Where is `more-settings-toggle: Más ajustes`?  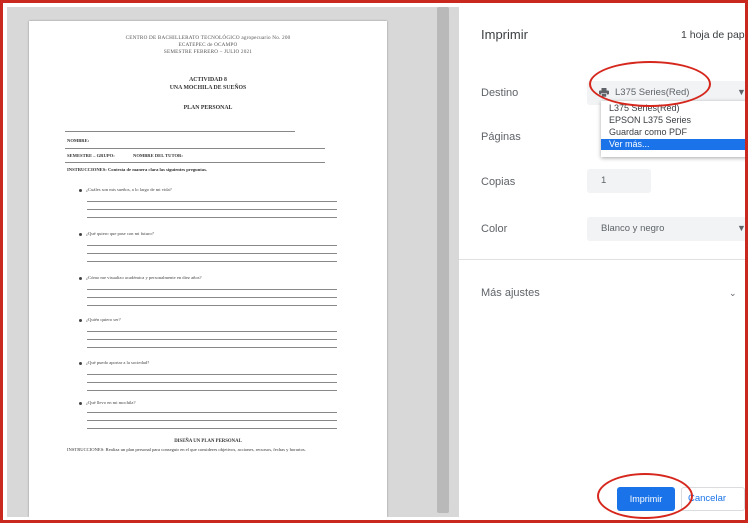
more-settings-toggle: Más ajustes is located at coordinates (510, 293).